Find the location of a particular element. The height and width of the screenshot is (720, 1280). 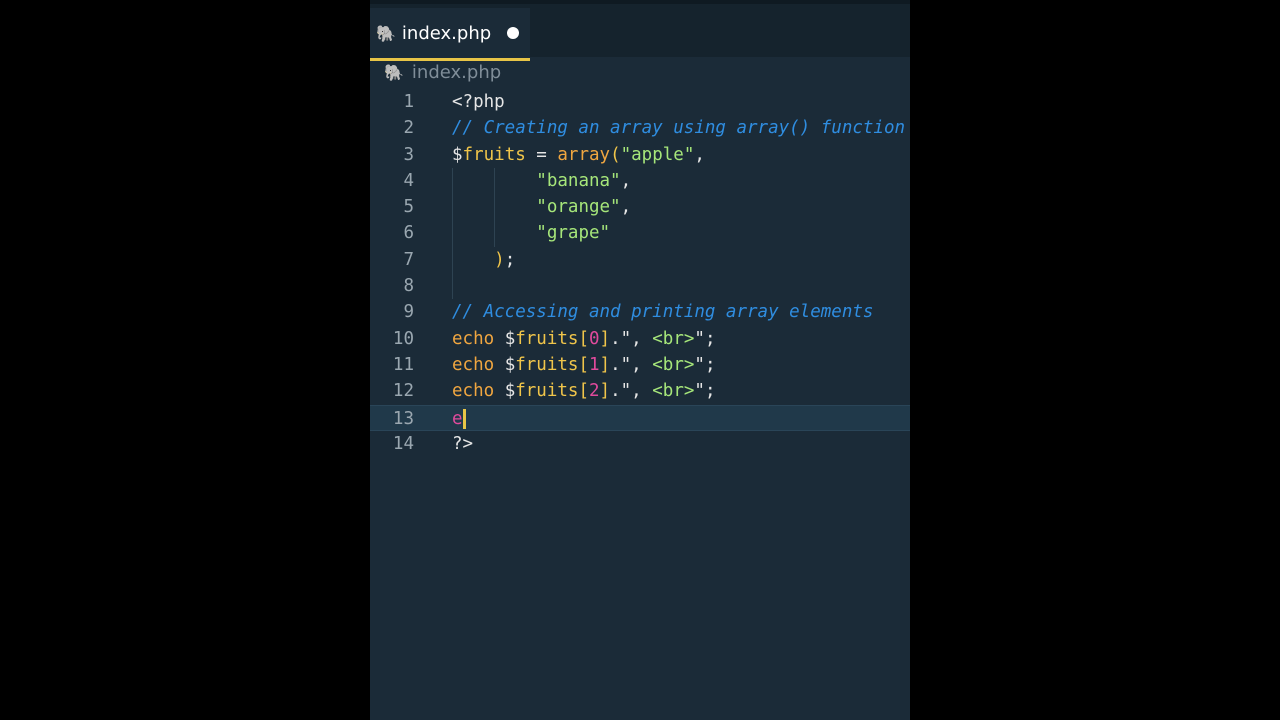

tab-bar: 🐘 index.php is located at coordinates (640, 30).